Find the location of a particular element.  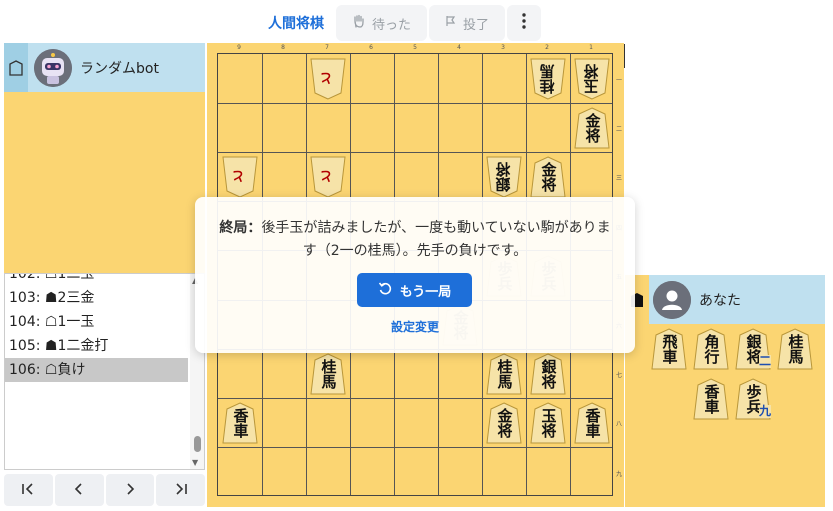

skip-last-icon is located at coordinates (181, 490).